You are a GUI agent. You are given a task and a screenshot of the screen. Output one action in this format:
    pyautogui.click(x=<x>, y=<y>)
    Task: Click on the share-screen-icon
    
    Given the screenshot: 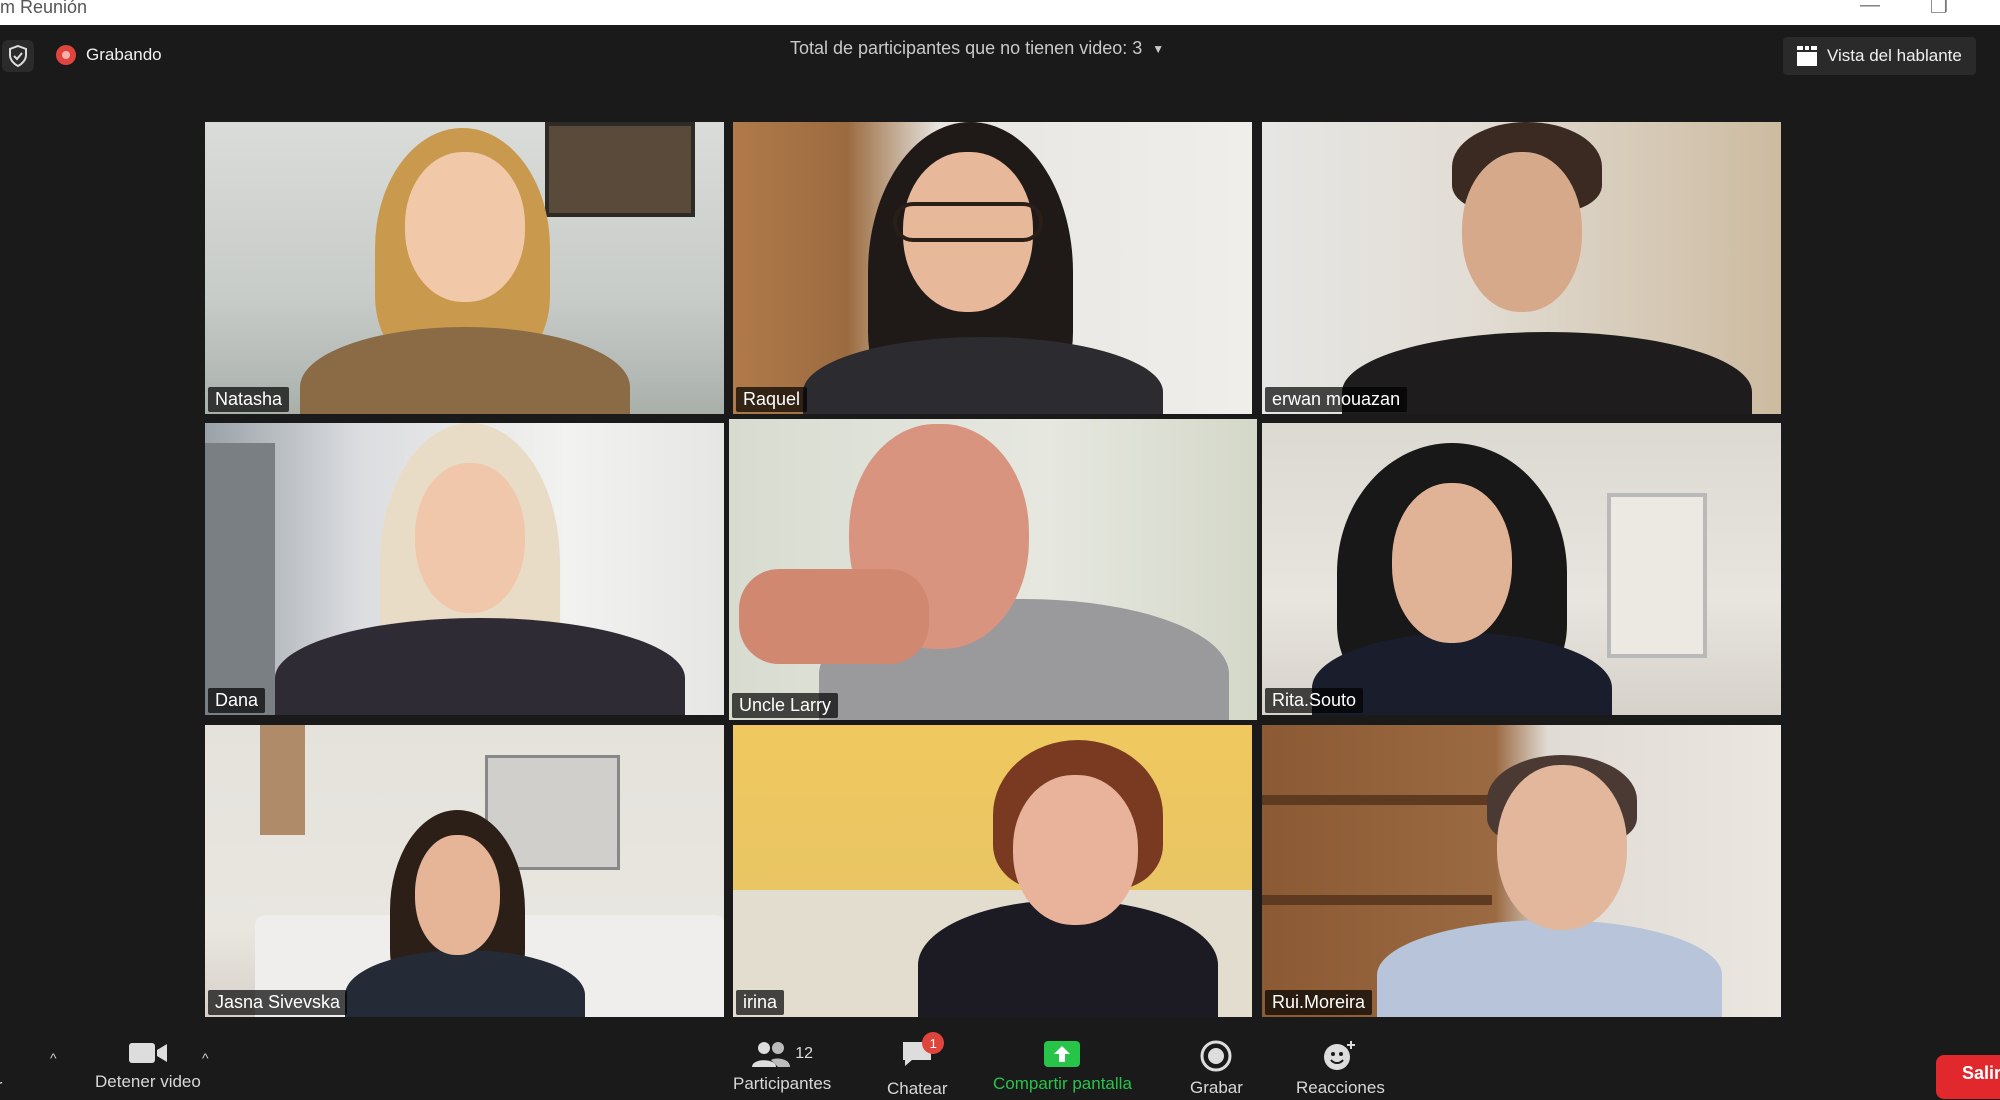 What is the action you would take?
    pyautogui.click(x=1062, y=1054)
    